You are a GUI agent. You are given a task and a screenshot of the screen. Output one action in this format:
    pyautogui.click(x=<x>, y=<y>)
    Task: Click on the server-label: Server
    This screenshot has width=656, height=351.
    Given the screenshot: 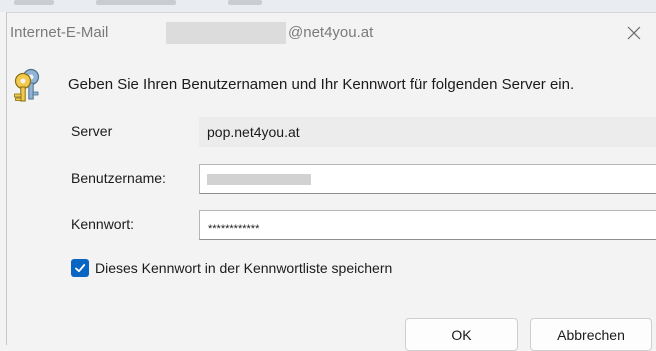 What is the action you would take?
    pyautogui.click(x=92, y=131)
    